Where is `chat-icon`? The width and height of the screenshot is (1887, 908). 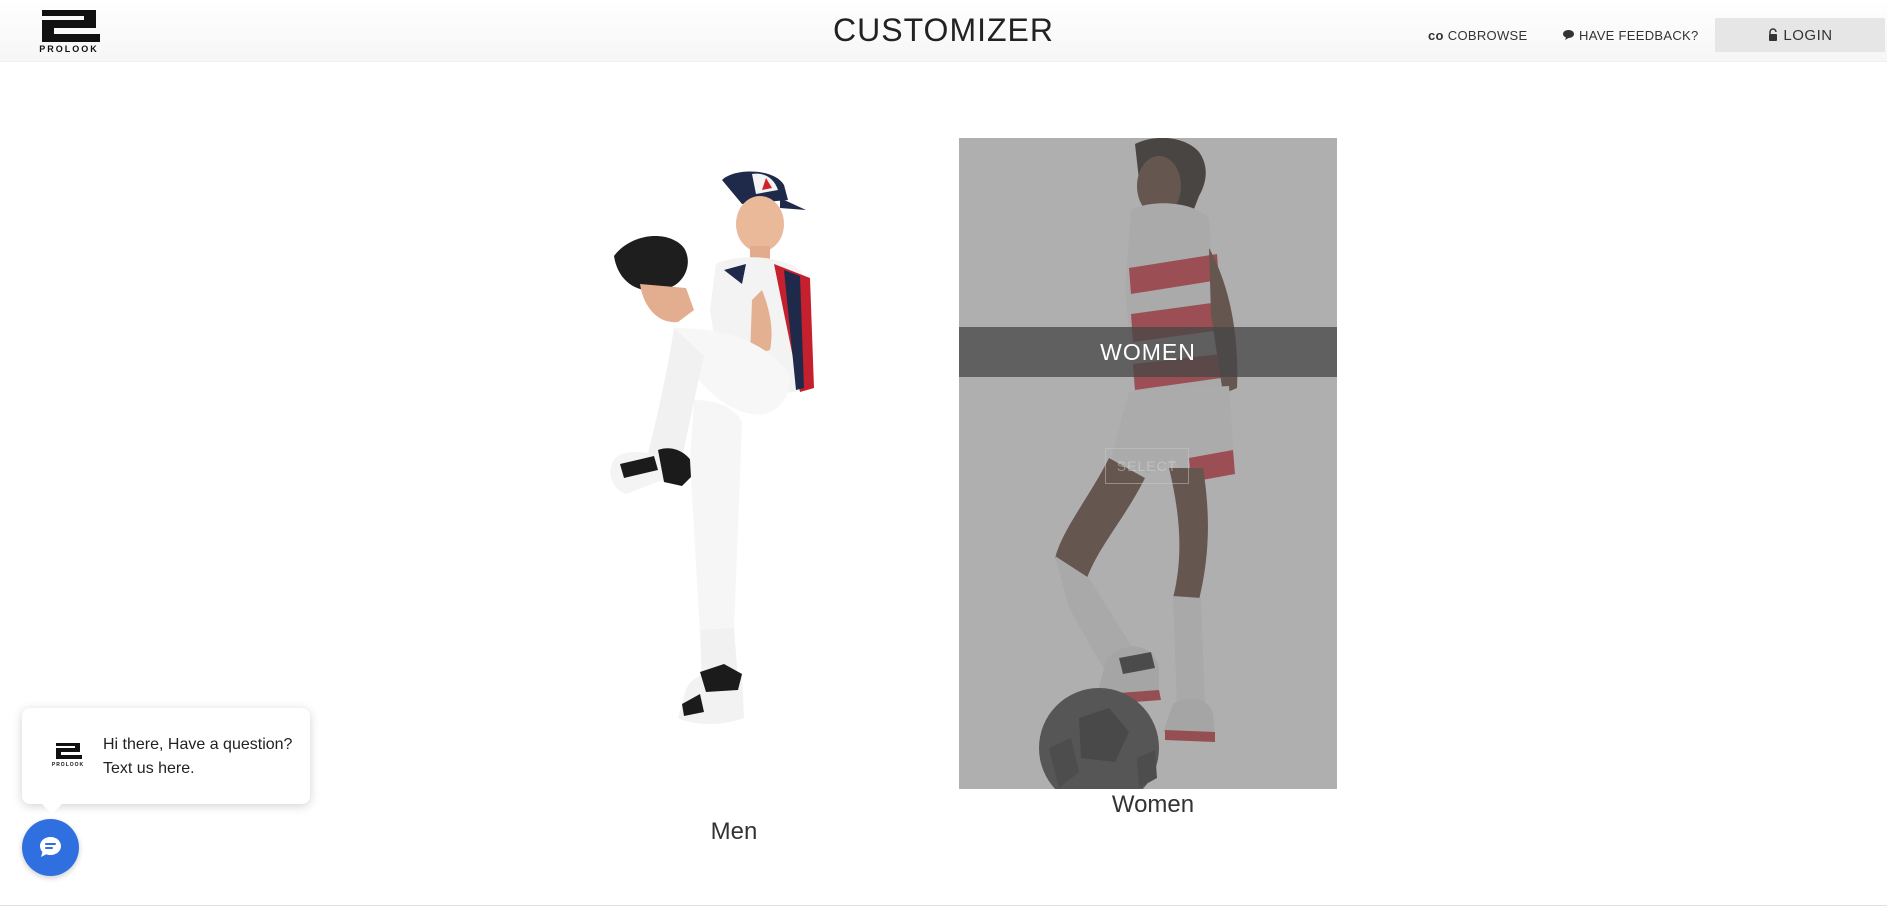
chat-icon is located at coordinates (50, 847).